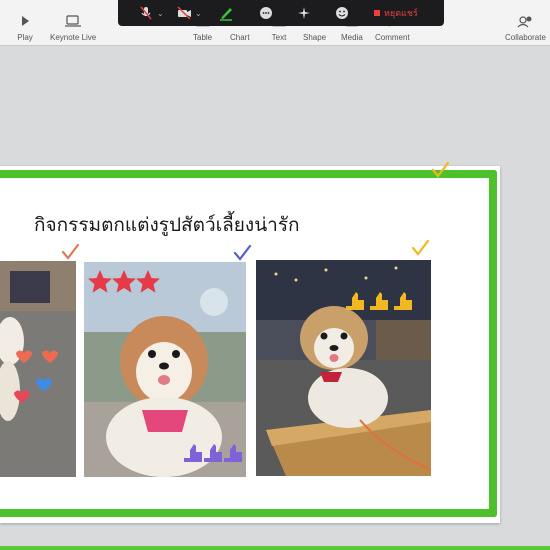  I want to click on keynote-live-icon, so click(73, 21).